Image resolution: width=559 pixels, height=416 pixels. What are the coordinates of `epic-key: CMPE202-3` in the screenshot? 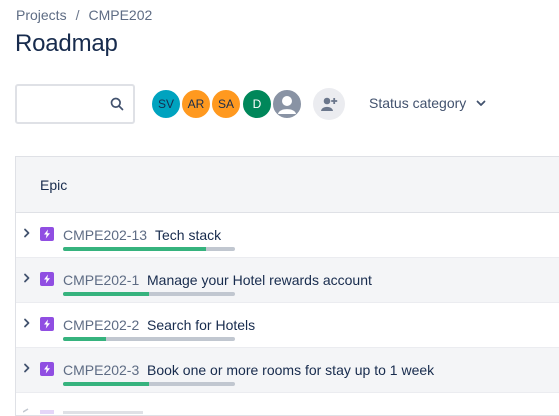 It's located at (101, 370).